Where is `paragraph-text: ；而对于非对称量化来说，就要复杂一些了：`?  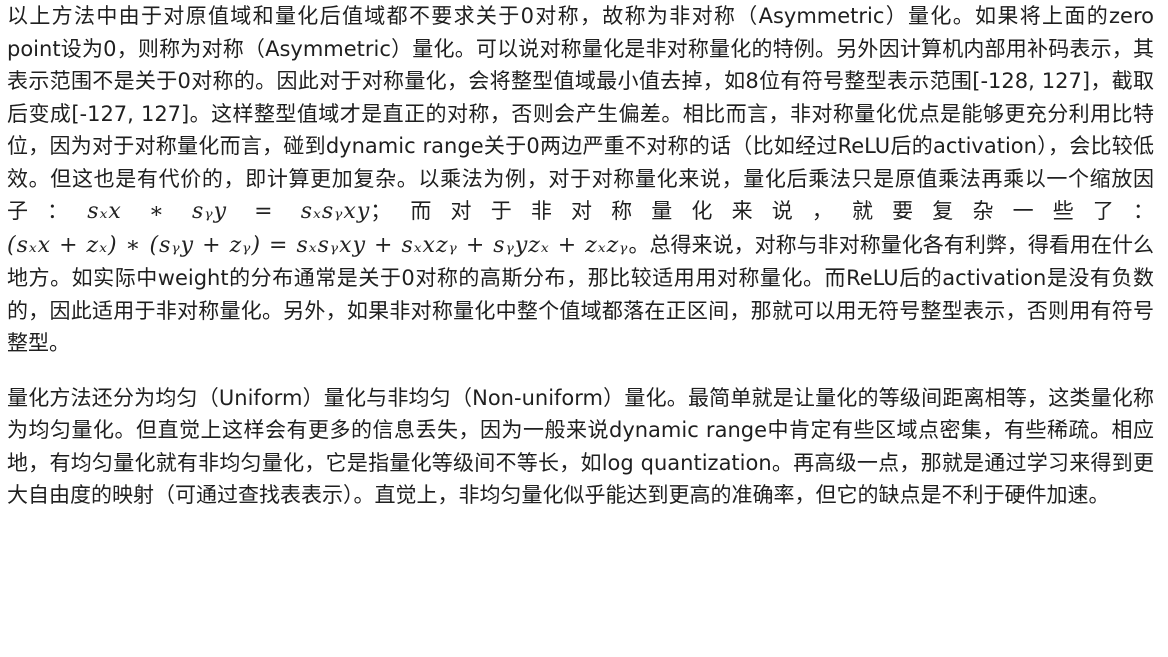
paragraph-text: ；而对于非对称量化来说，就要复杂一些了： is located at coordinates (762, 211).